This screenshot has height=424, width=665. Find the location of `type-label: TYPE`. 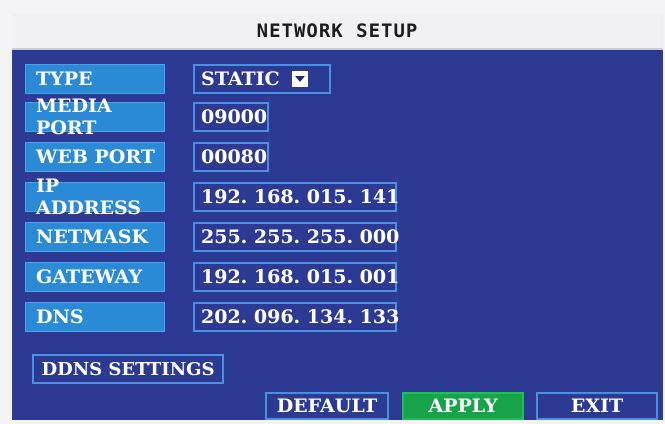

type-label: TYPE is located at coordinates (95, 79).